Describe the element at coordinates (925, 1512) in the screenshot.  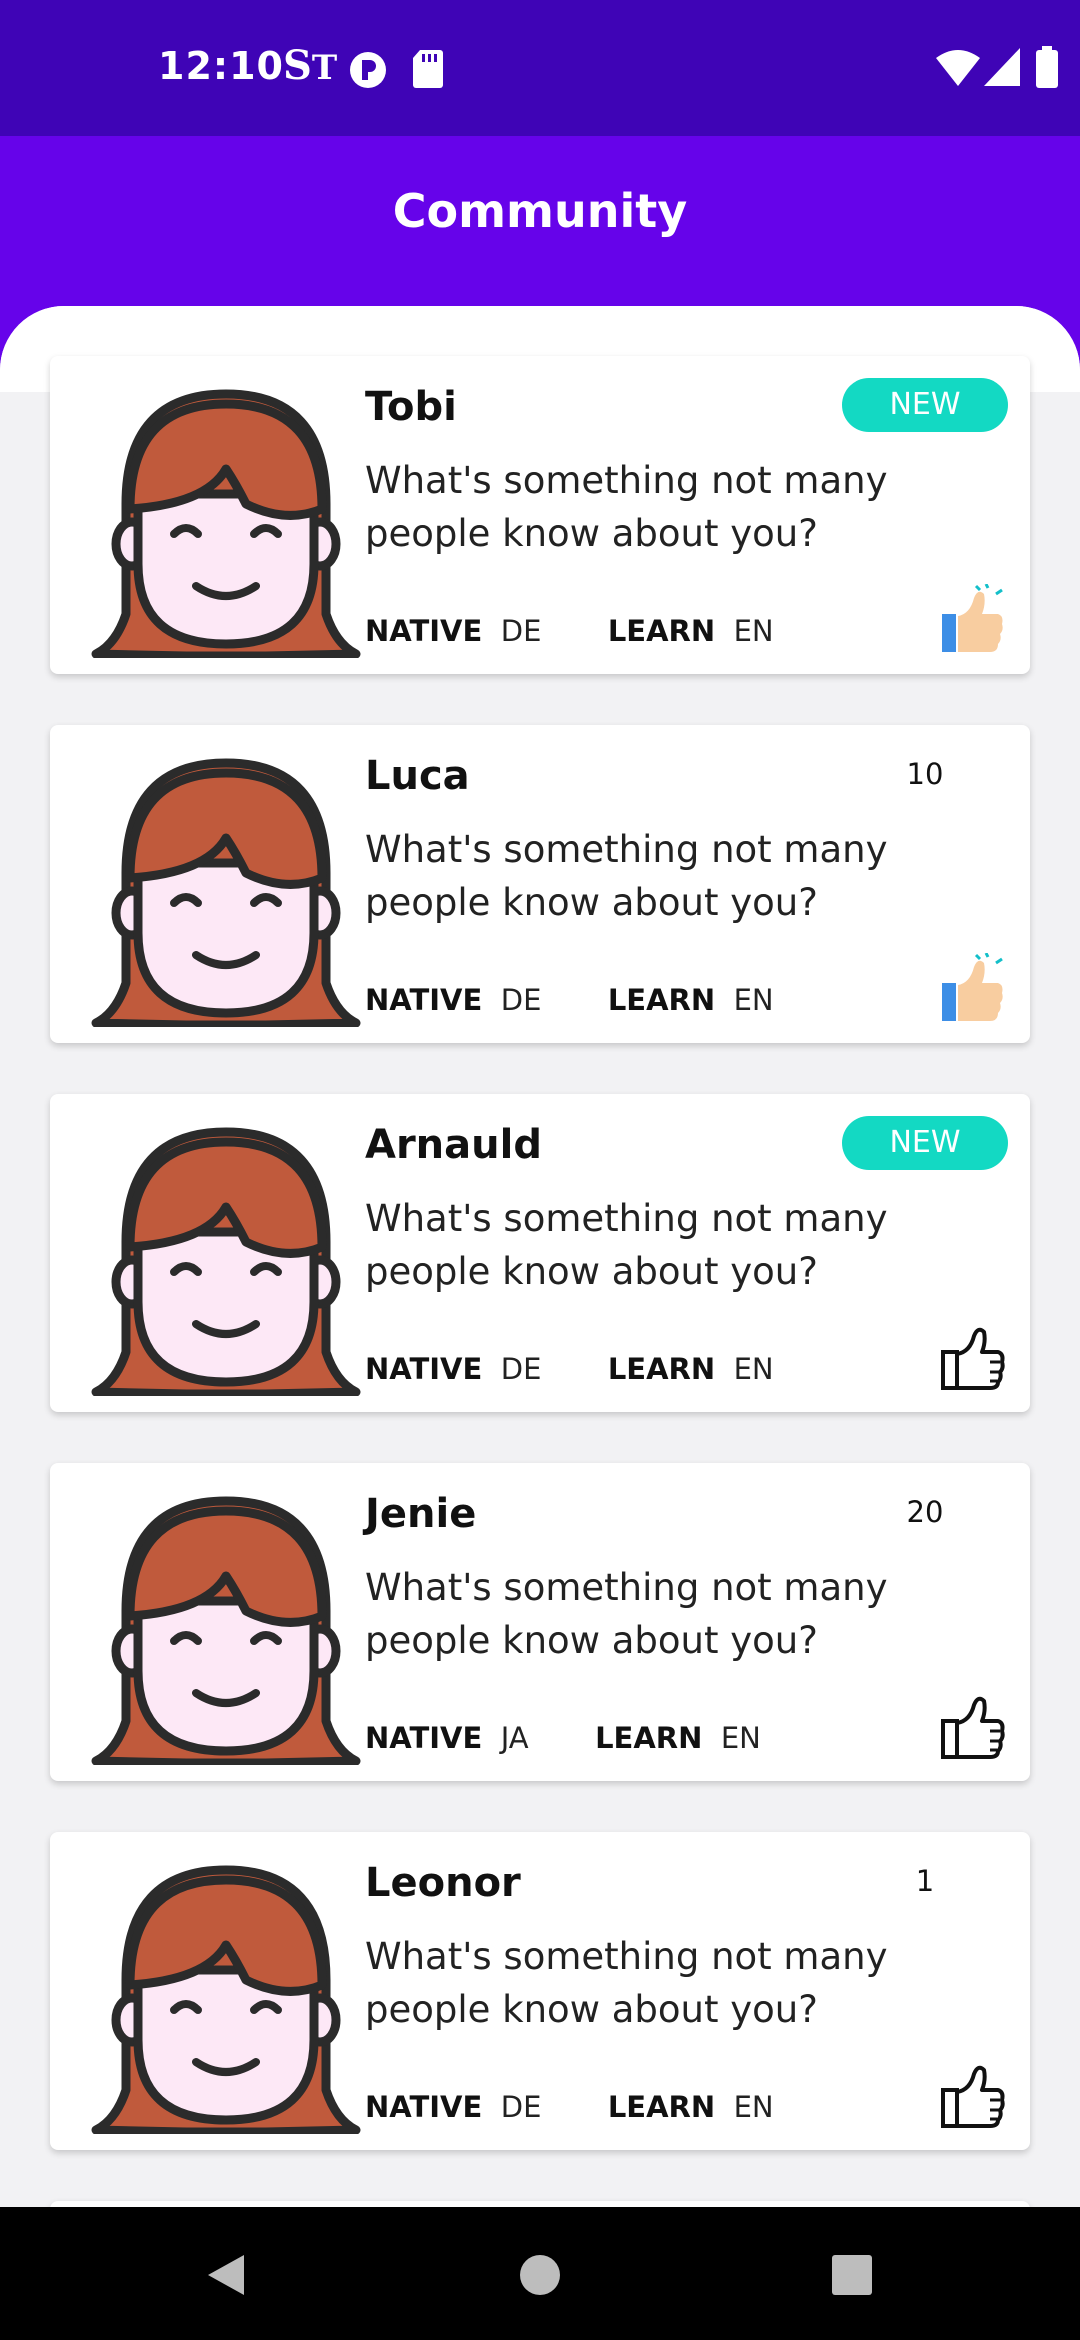
I see `like-count: 20` at that location.